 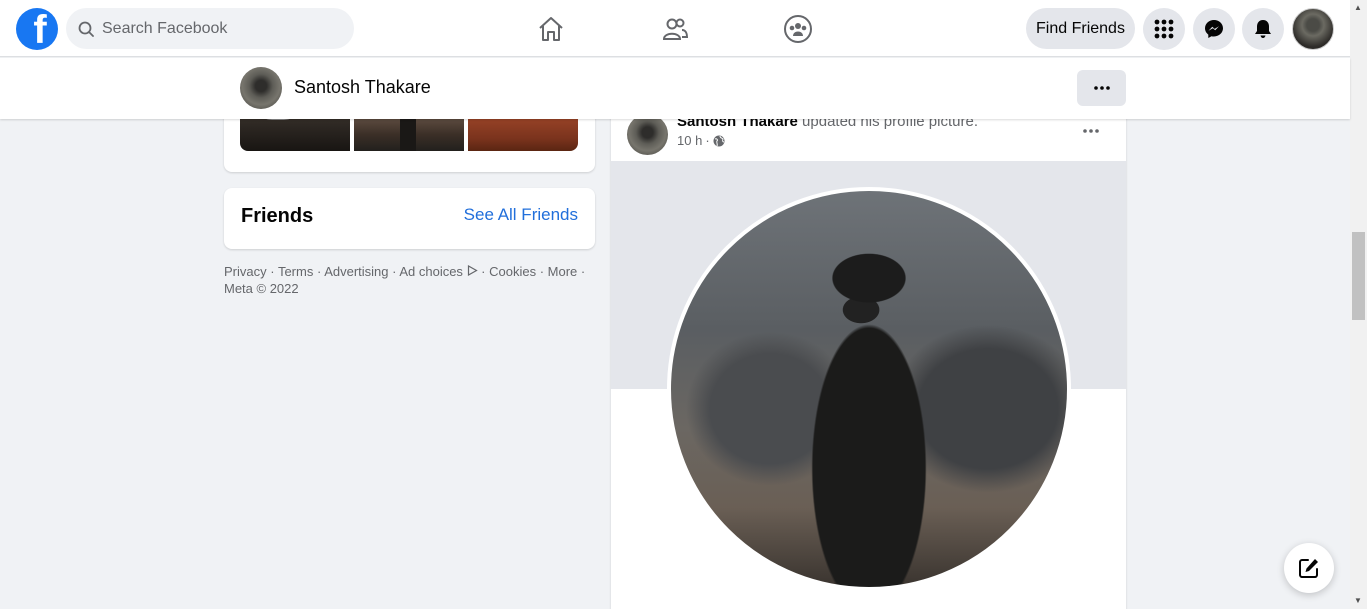 I want to click on scroll-up-arrow: ▲, so click(x=1358, y=7).